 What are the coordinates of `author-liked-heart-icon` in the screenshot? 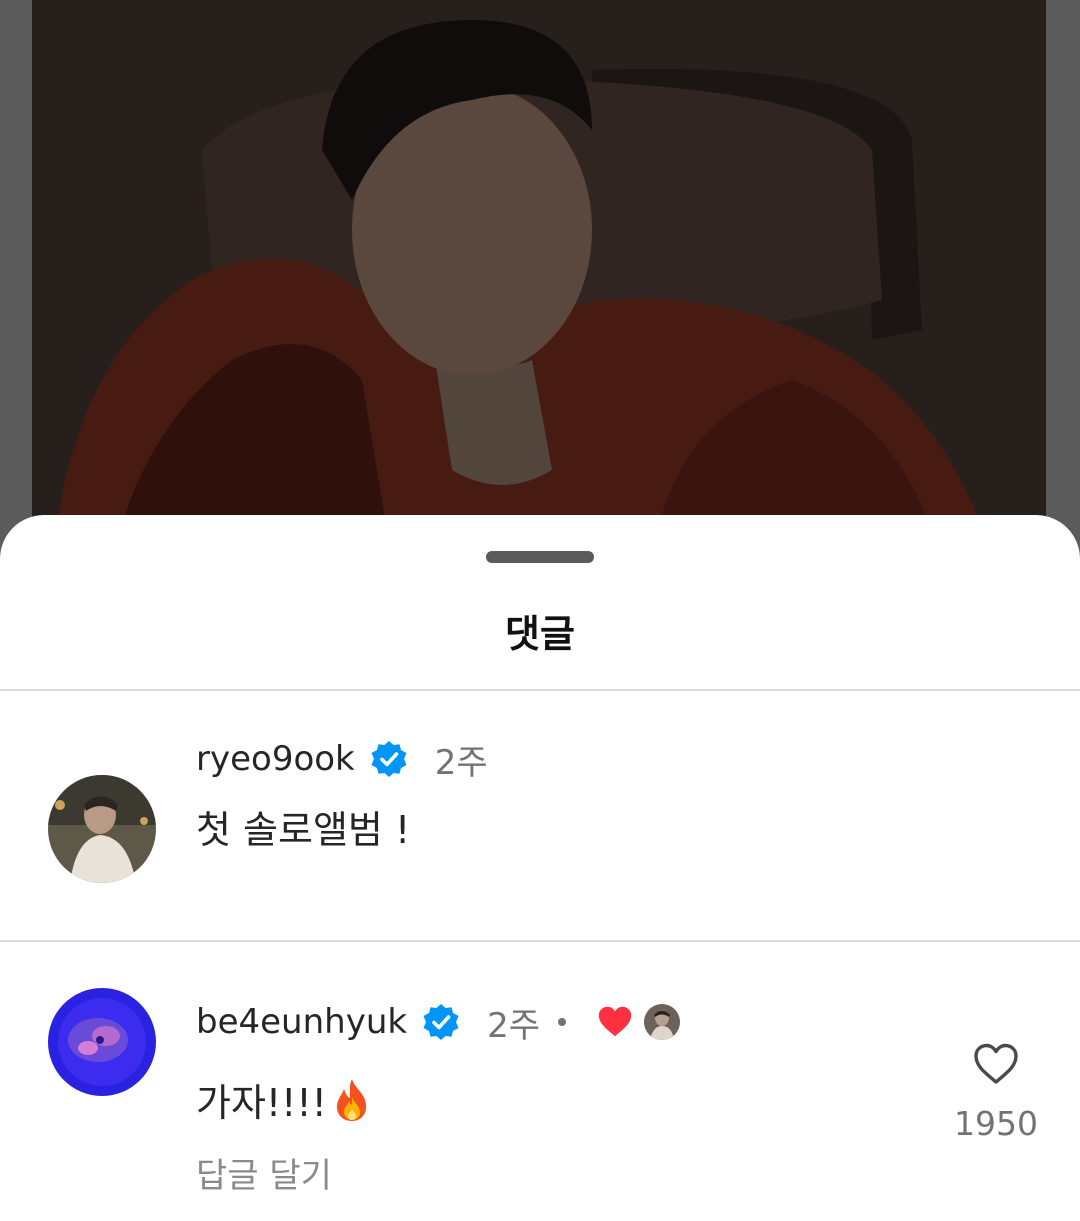 It's located at (615, 1021).